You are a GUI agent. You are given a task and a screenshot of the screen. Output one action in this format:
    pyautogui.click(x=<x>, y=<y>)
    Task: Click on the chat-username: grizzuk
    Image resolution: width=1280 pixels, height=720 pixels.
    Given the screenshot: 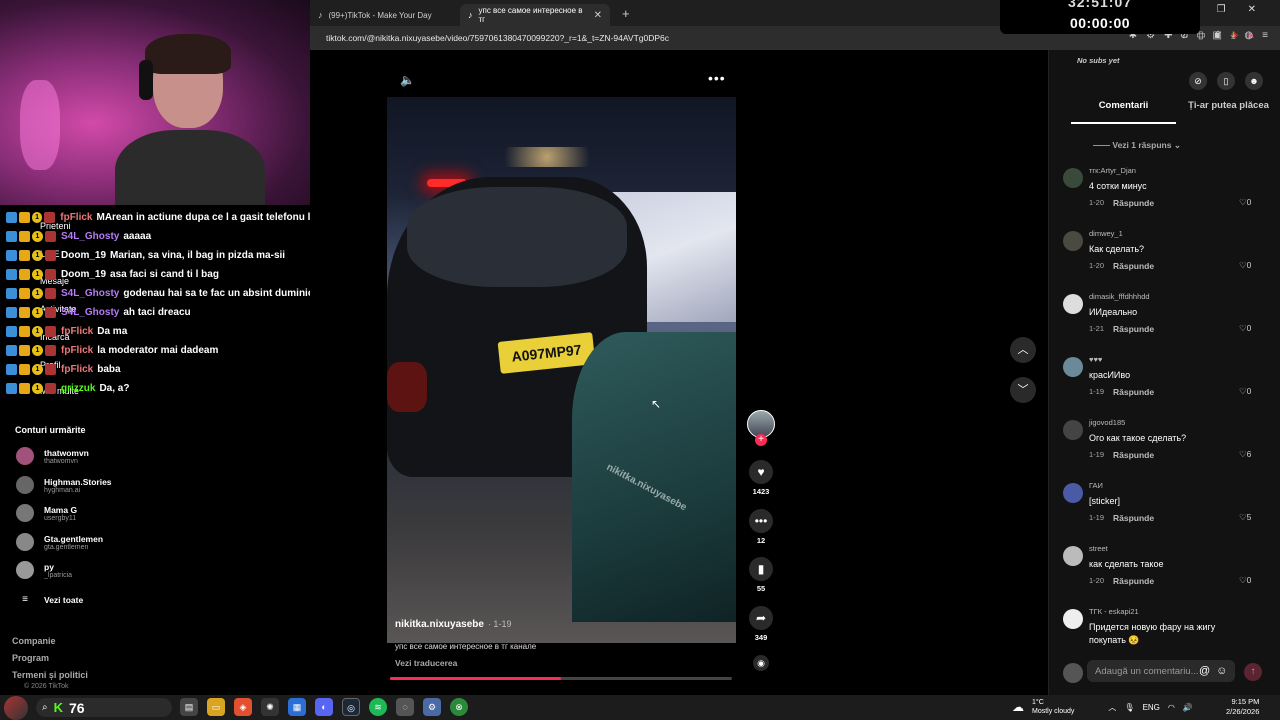 What is the action you would take?
    pyautogui.click(x=78, y=388)
    